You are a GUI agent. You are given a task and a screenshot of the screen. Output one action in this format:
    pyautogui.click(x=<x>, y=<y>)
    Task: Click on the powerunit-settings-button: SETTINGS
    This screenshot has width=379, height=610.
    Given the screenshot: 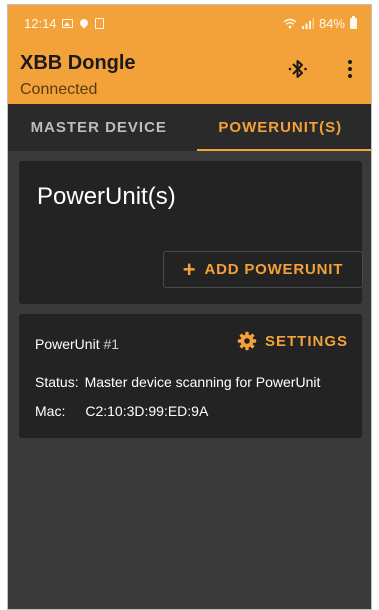 What is the action you would take?
    pyautogui.click(x=292, y=341)
    